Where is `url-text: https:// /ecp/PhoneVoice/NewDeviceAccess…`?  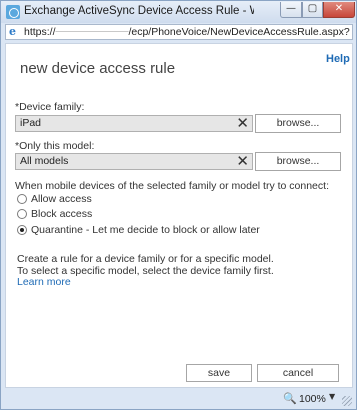
url-text: https:// /ecp/PhoneVoice/NewDeviceAccess… is located at coordinates (187, 32).